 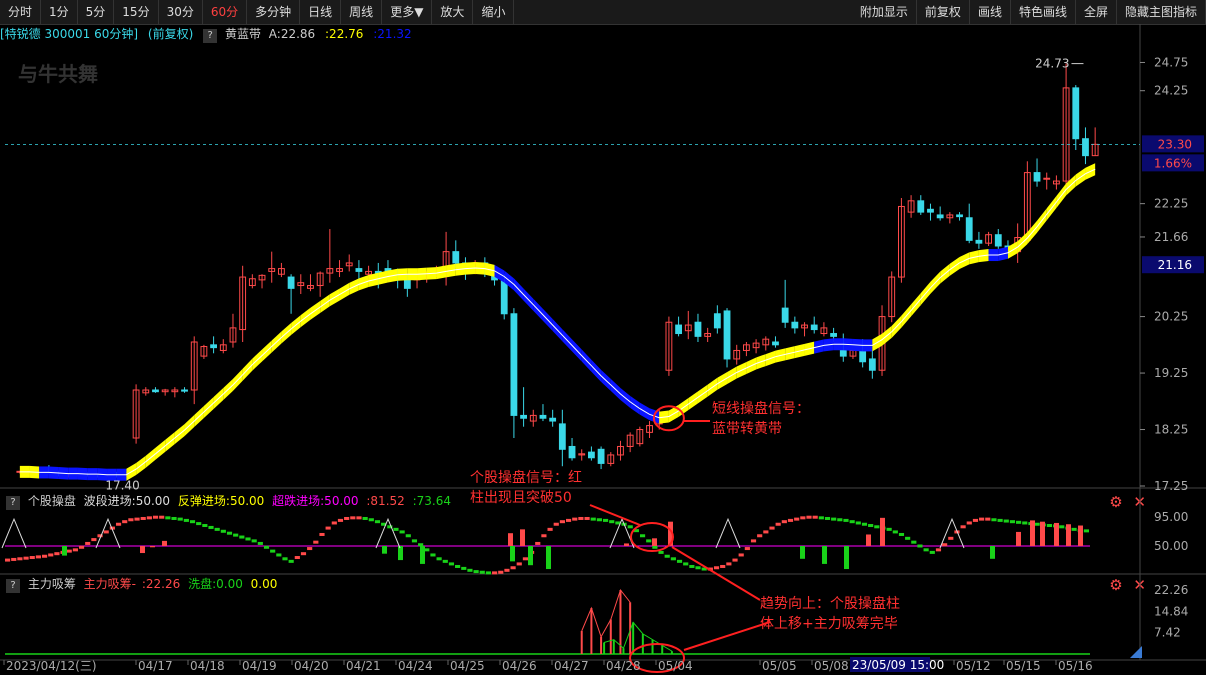 I want to click on toolbar-btn-1: 1分, so click(x=59, y=12).